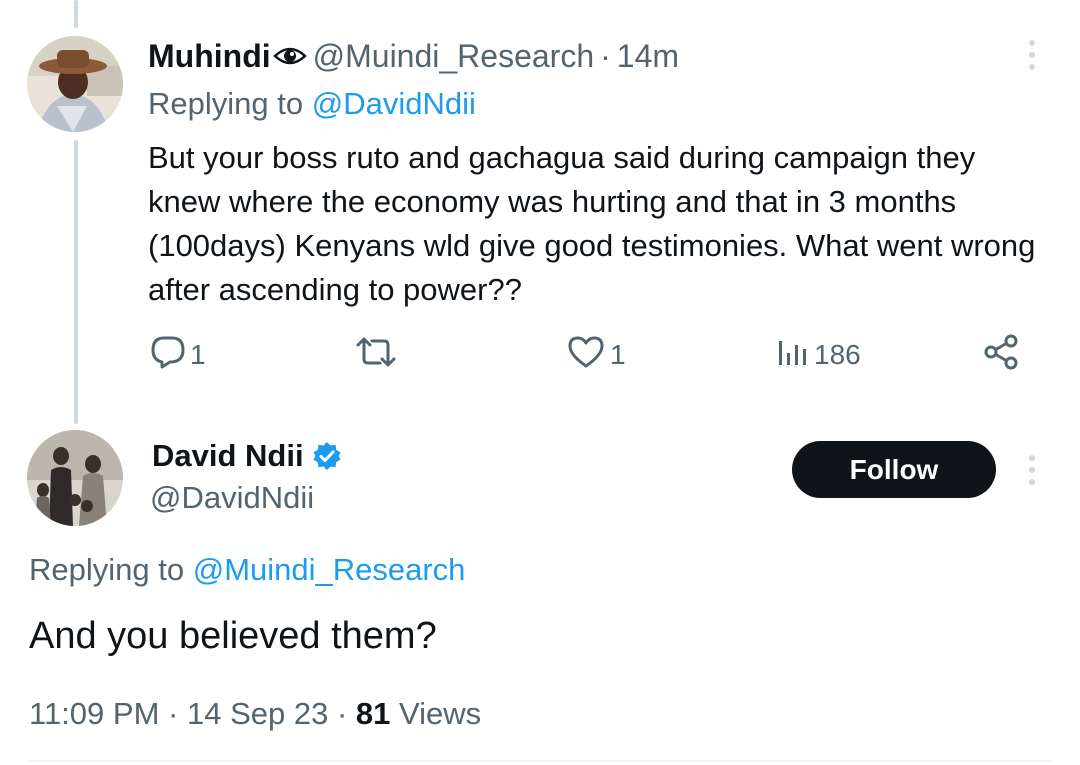  I want to click on tweet-meta: 11:09 PM · 14 Sep 23 · 81 Views, so click(255, 714).